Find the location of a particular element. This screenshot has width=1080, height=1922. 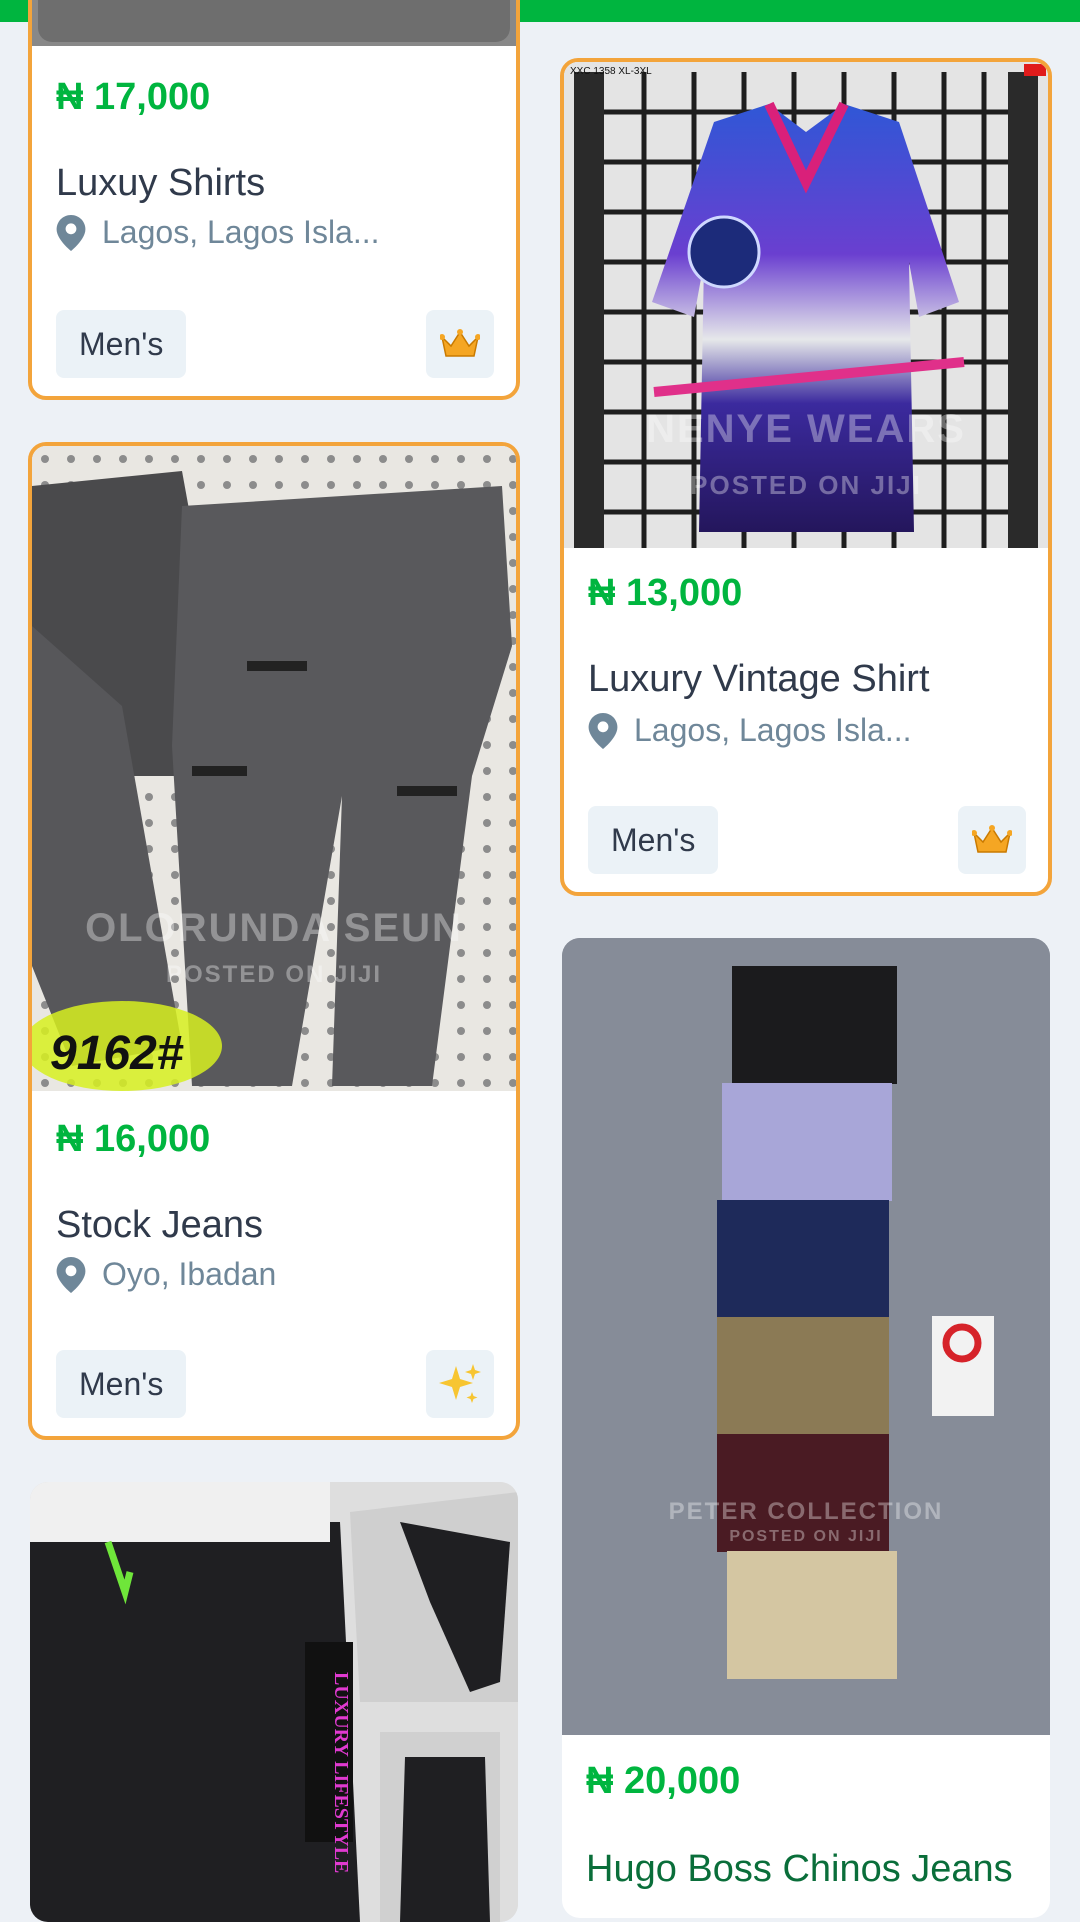

listing-title: Luxury Vintage Shirt is located at coordinates (759, 679).